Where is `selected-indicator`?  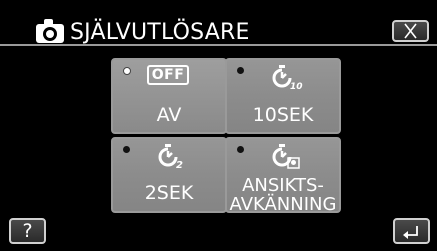
selected-indicator is located at coordinates (127, 71).